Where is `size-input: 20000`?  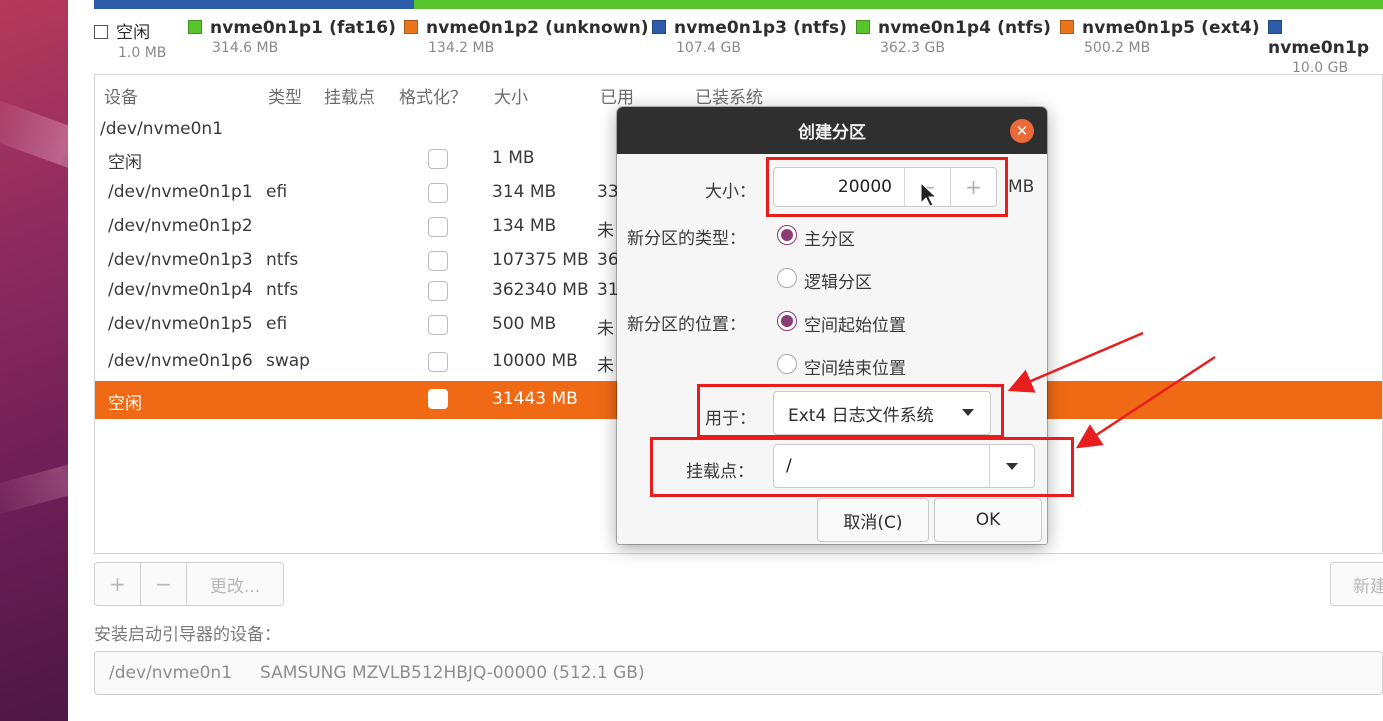 size-input: 20000 is located at coordinates (839, 187).